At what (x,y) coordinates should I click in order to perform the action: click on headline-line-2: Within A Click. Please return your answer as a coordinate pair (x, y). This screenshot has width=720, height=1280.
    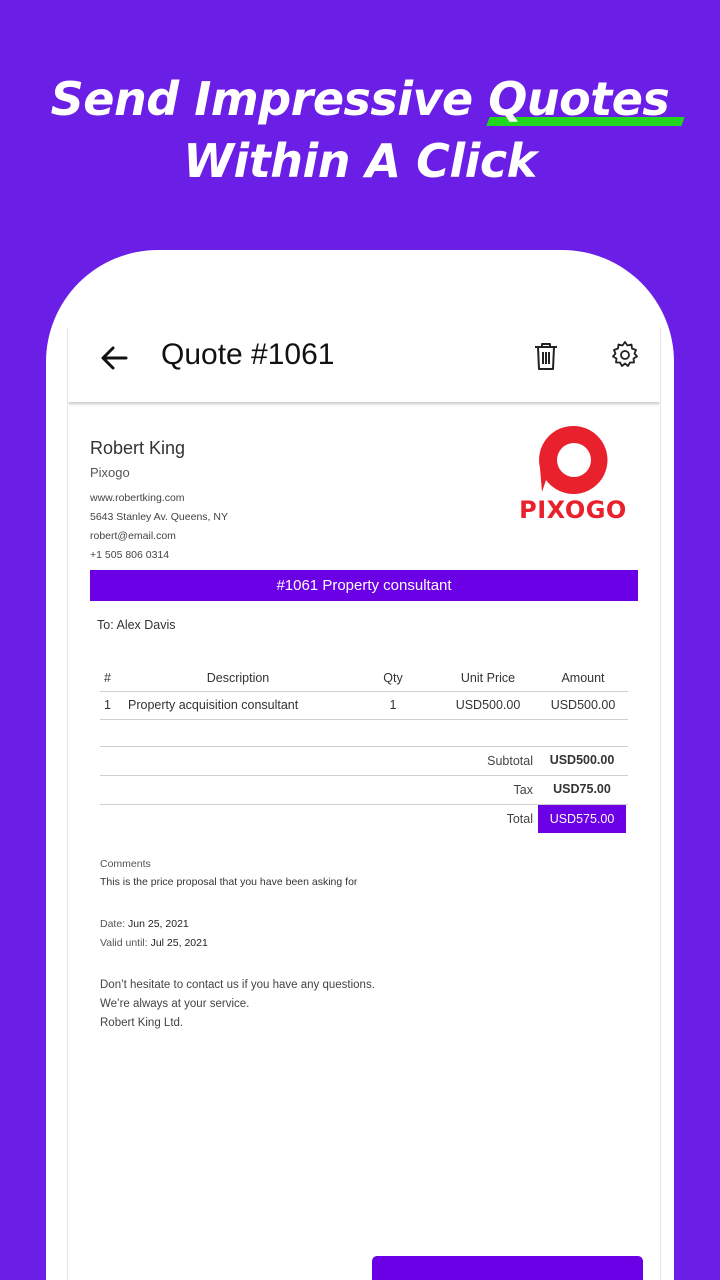
    Looking at the image, I should click on (360, 161).